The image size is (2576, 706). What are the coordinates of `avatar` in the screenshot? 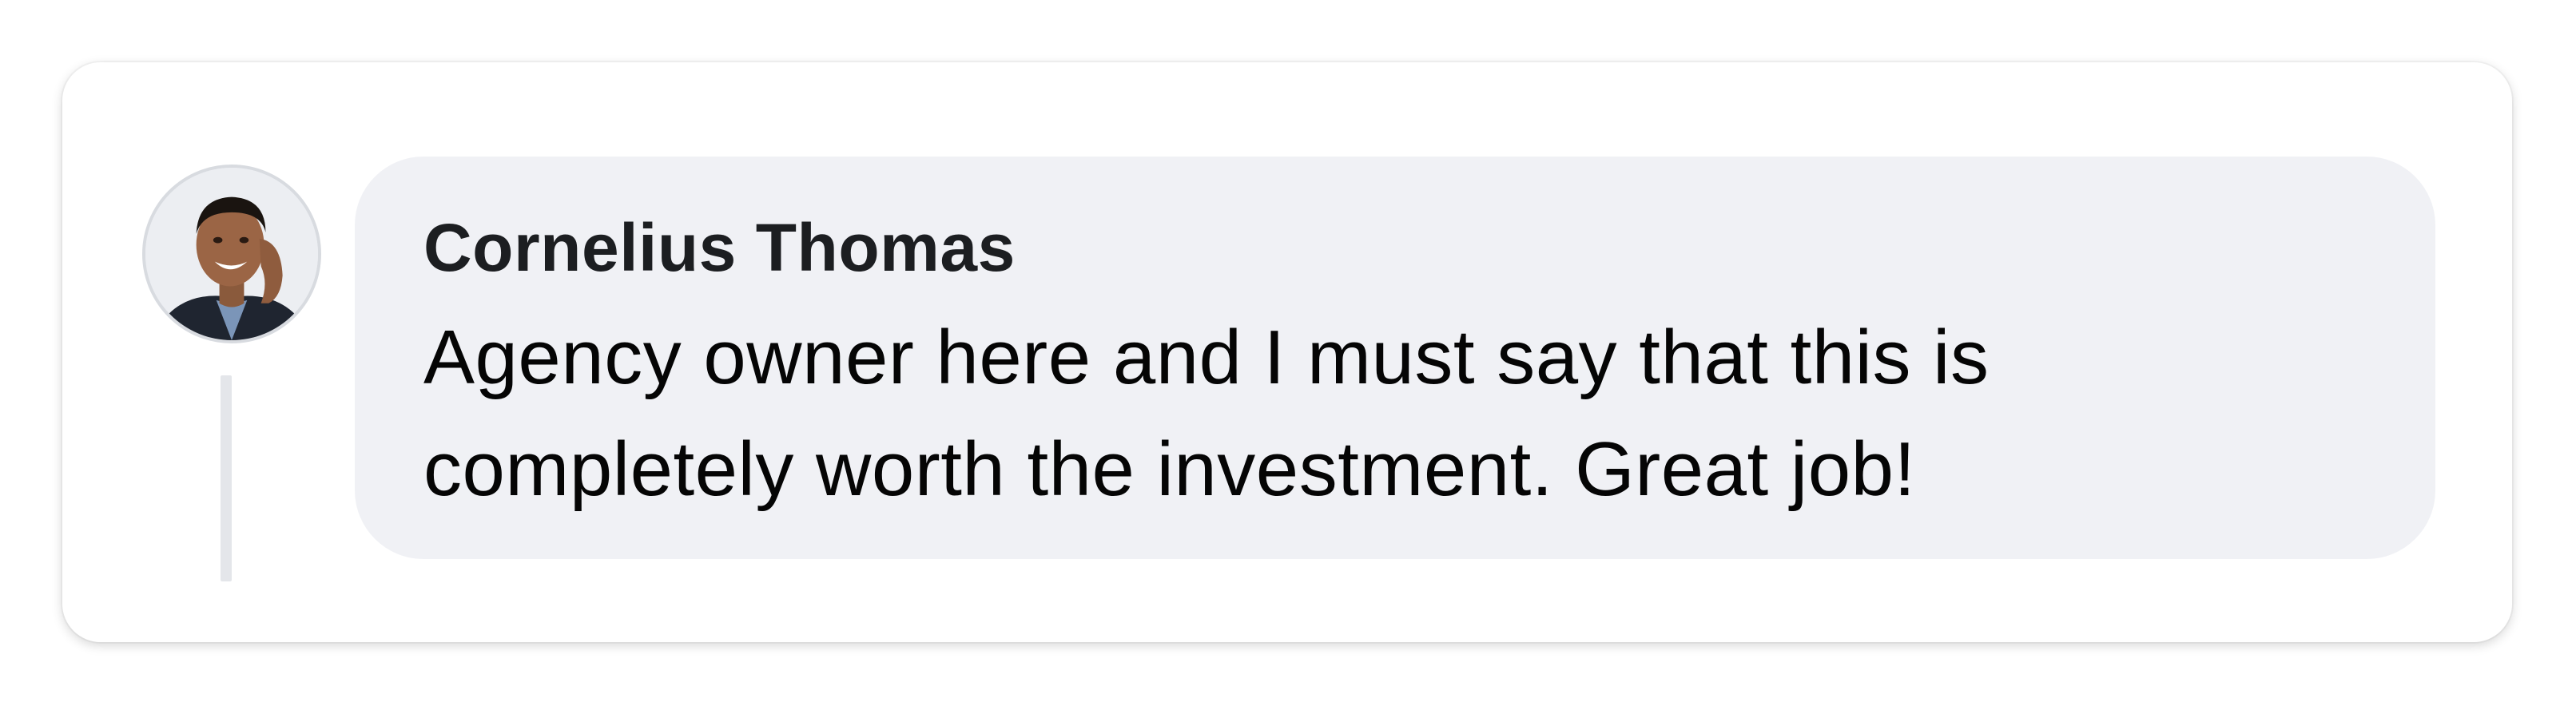 It's located at (231, 254).